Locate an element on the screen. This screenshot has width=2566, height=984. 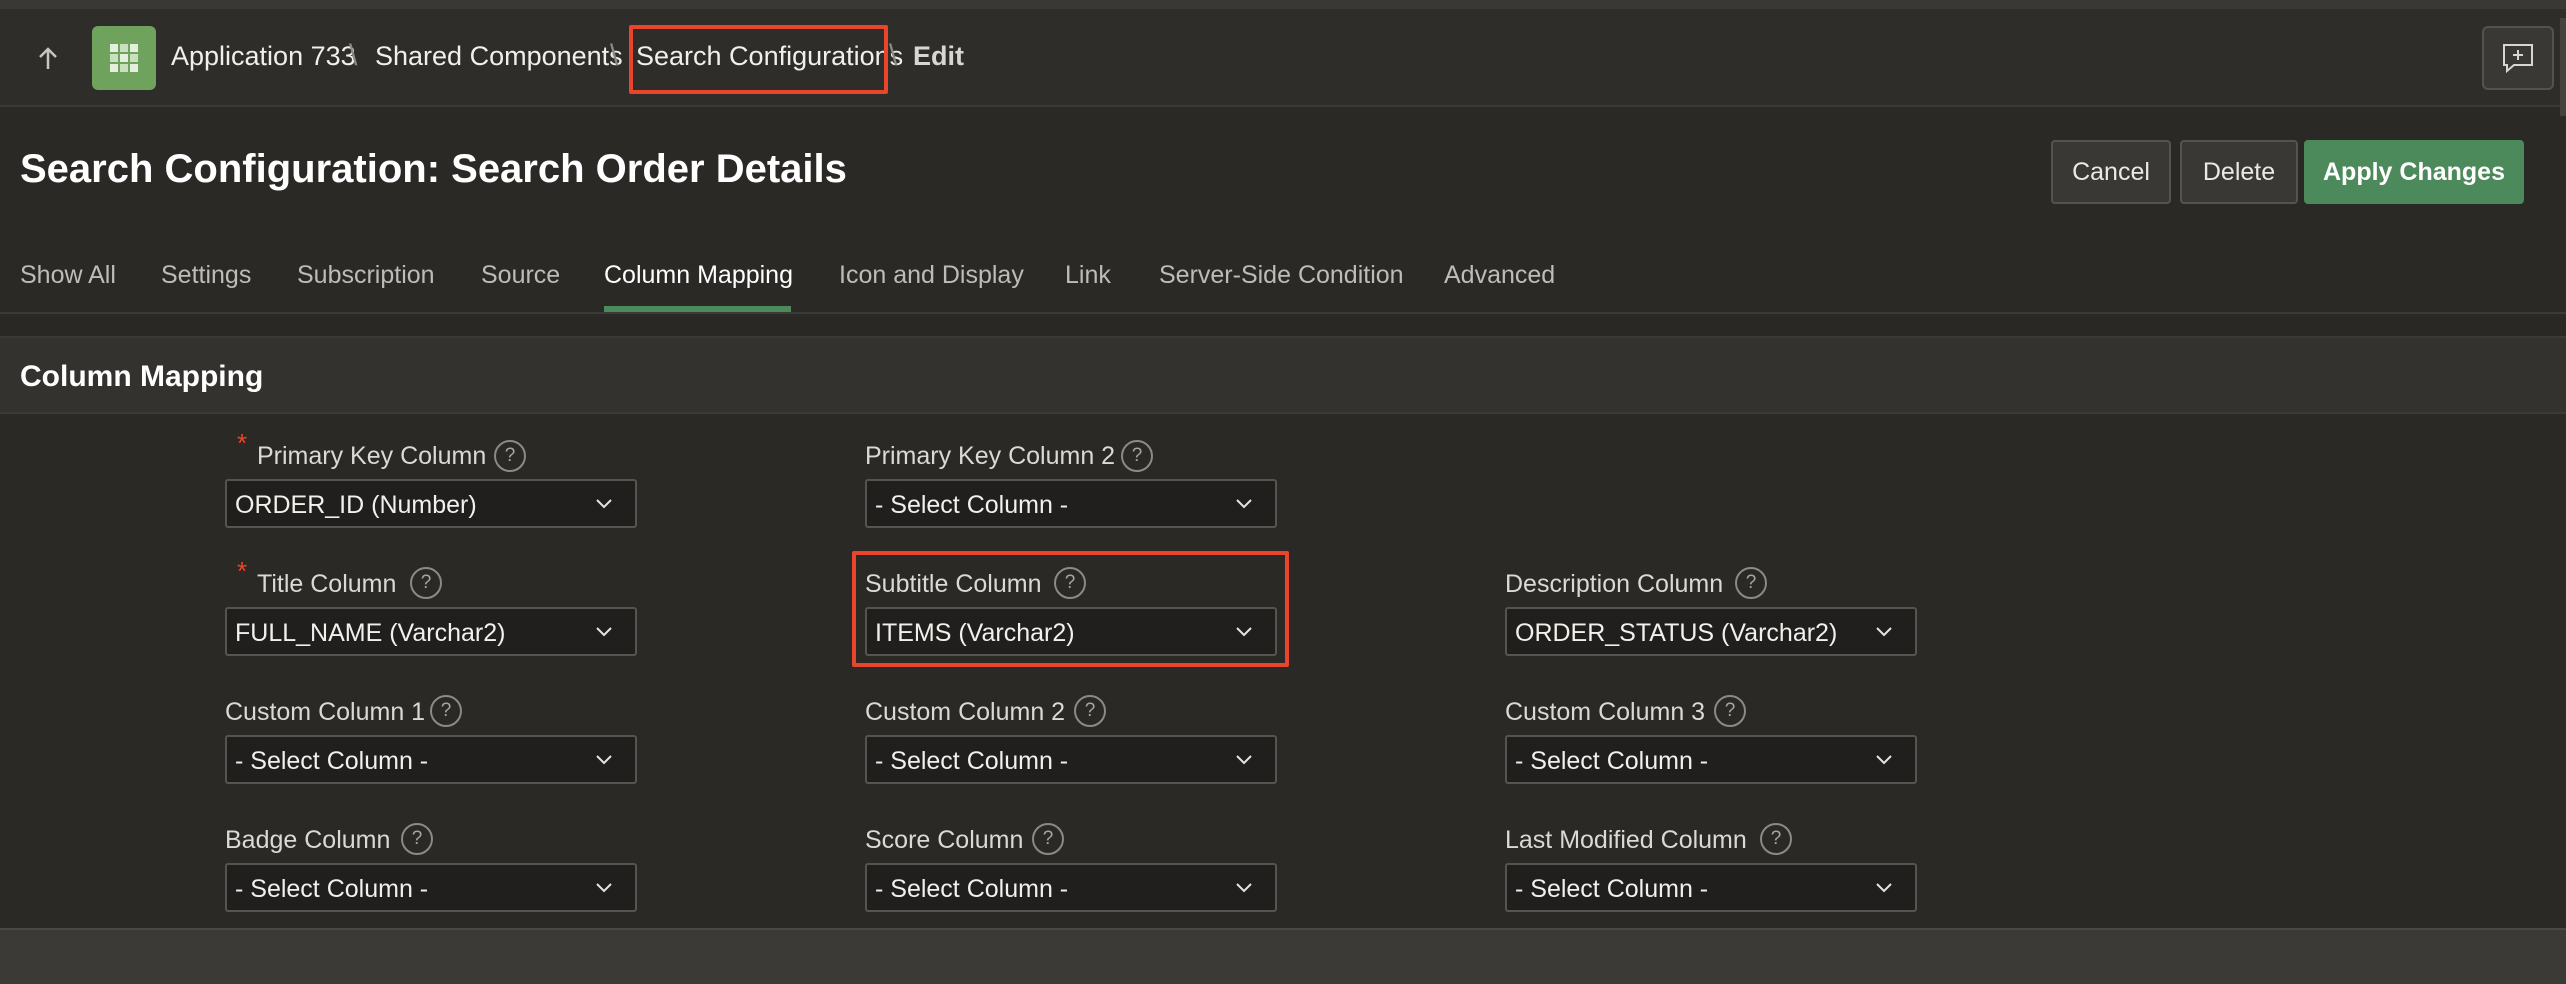
apply-changes-button: Apply Changes is located at coordinates (2414, 172).